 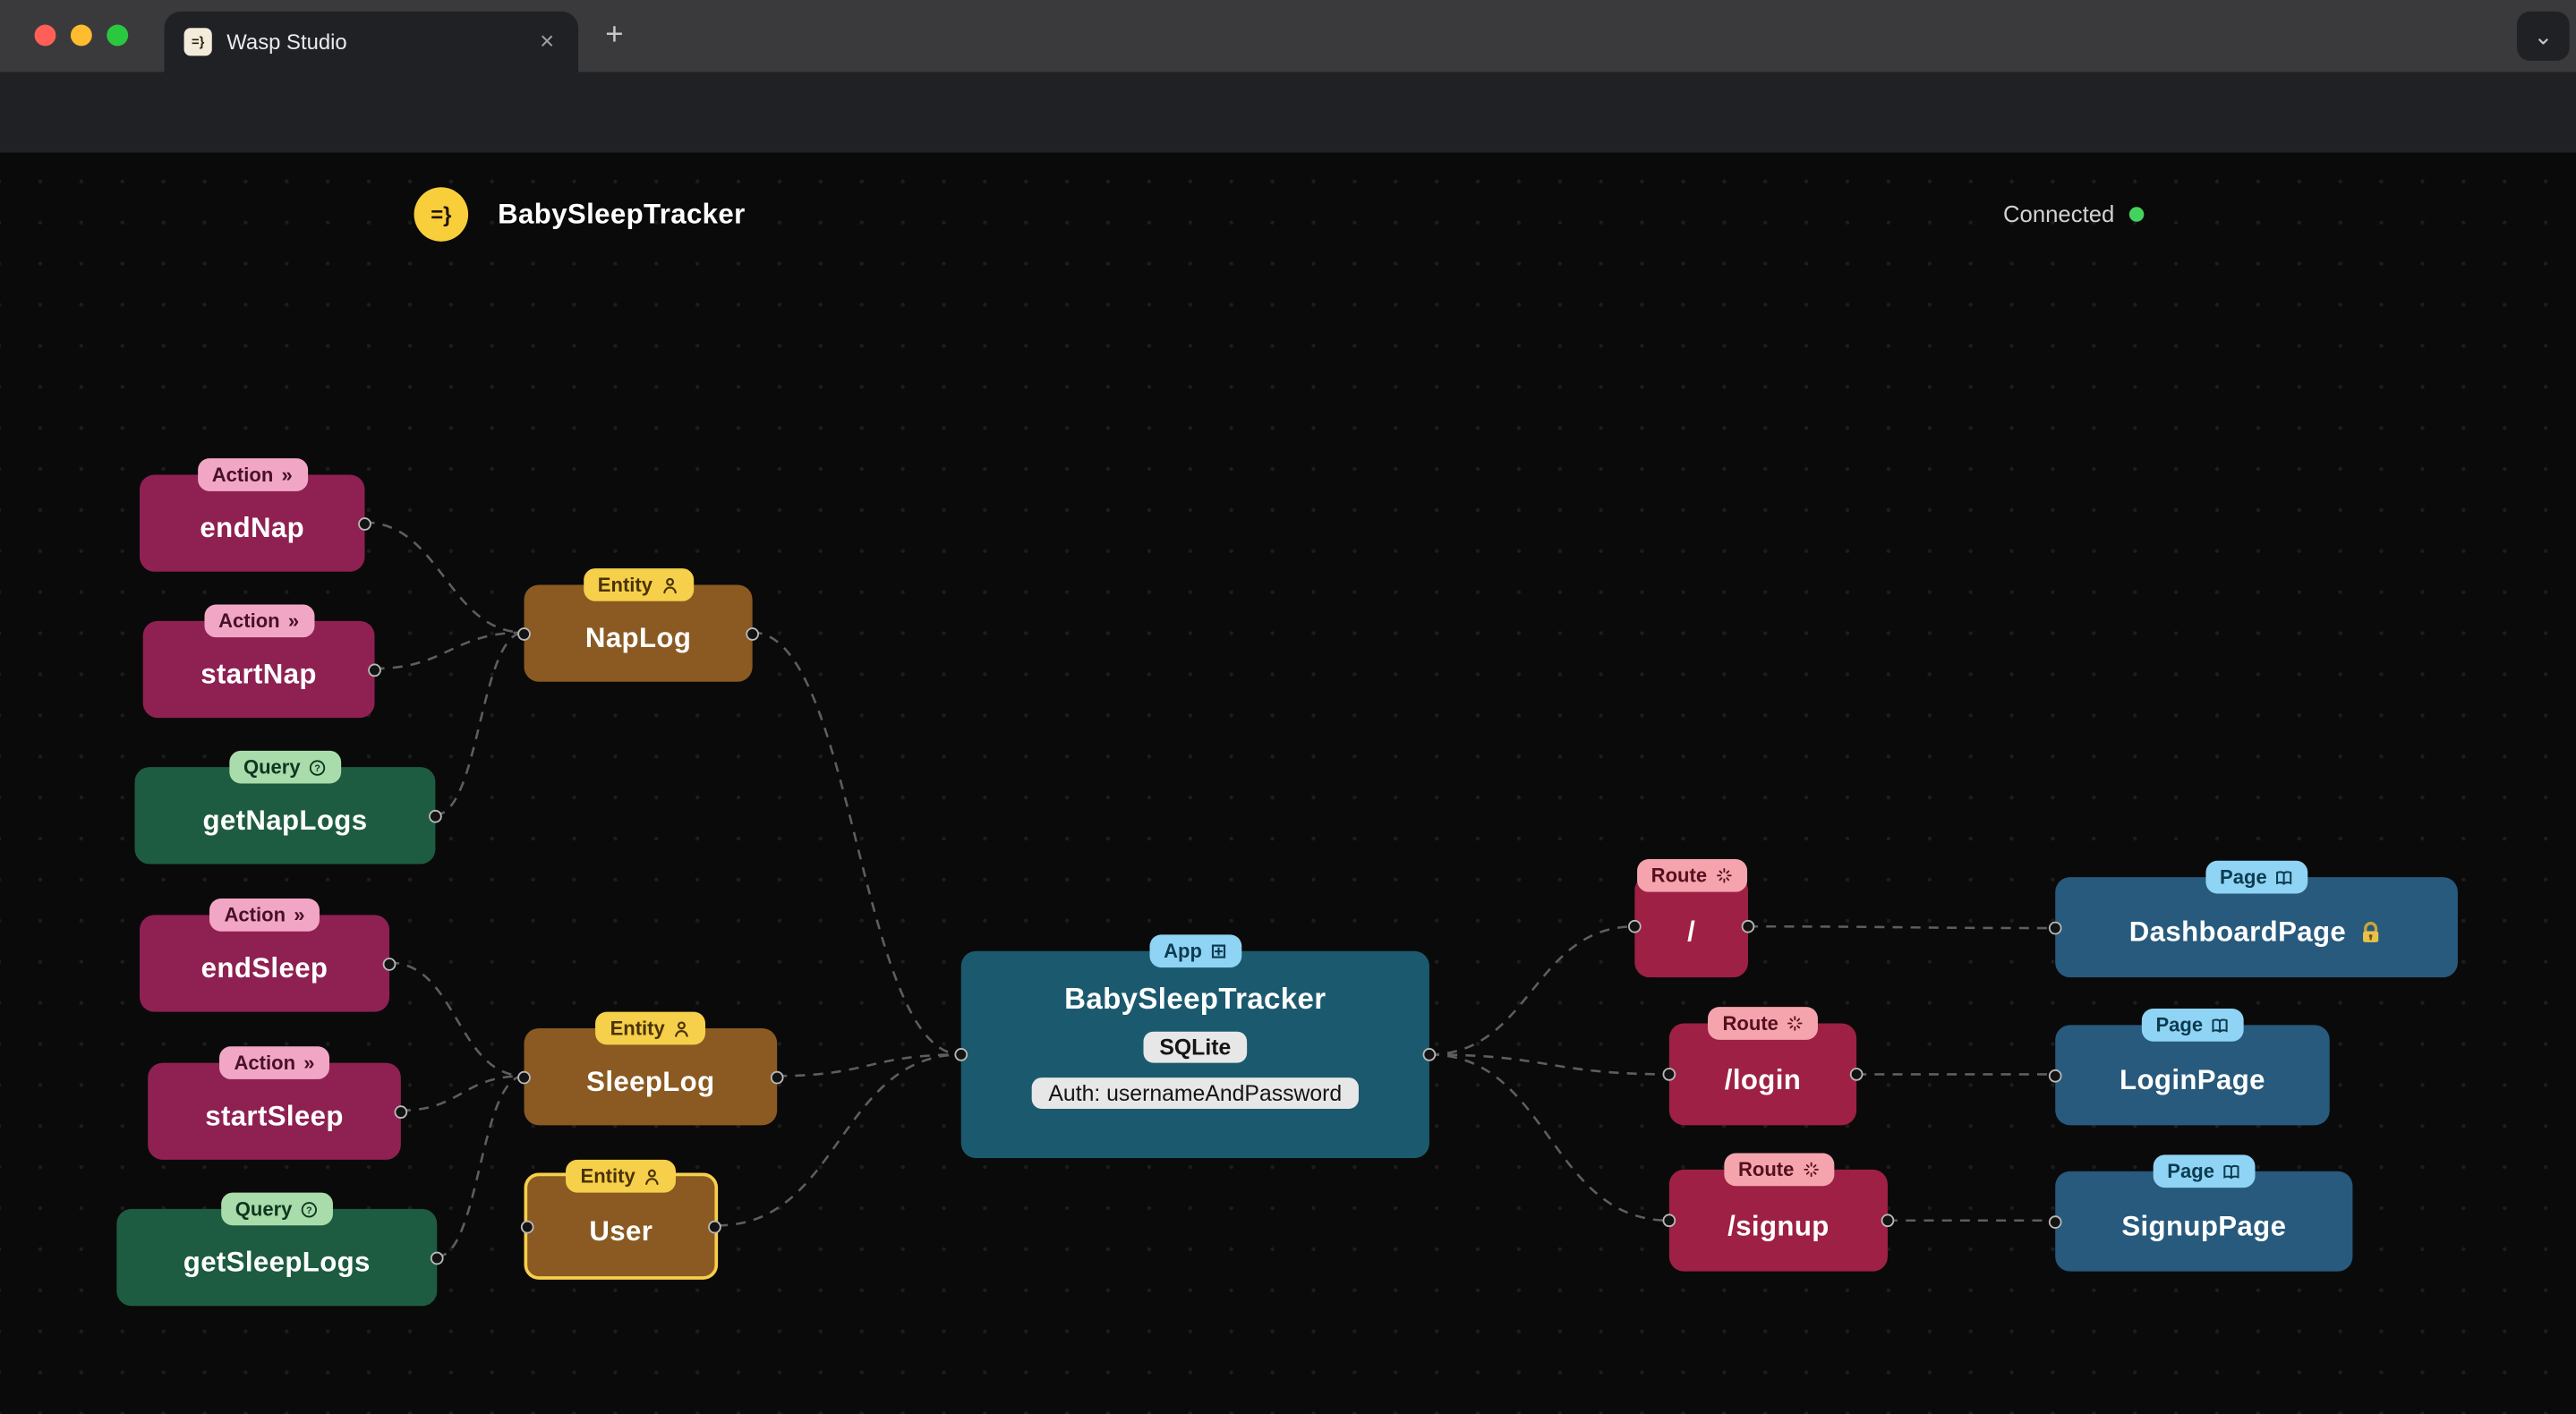 I want to click on edge-app-route-login, so click(x=1549, y=1064).